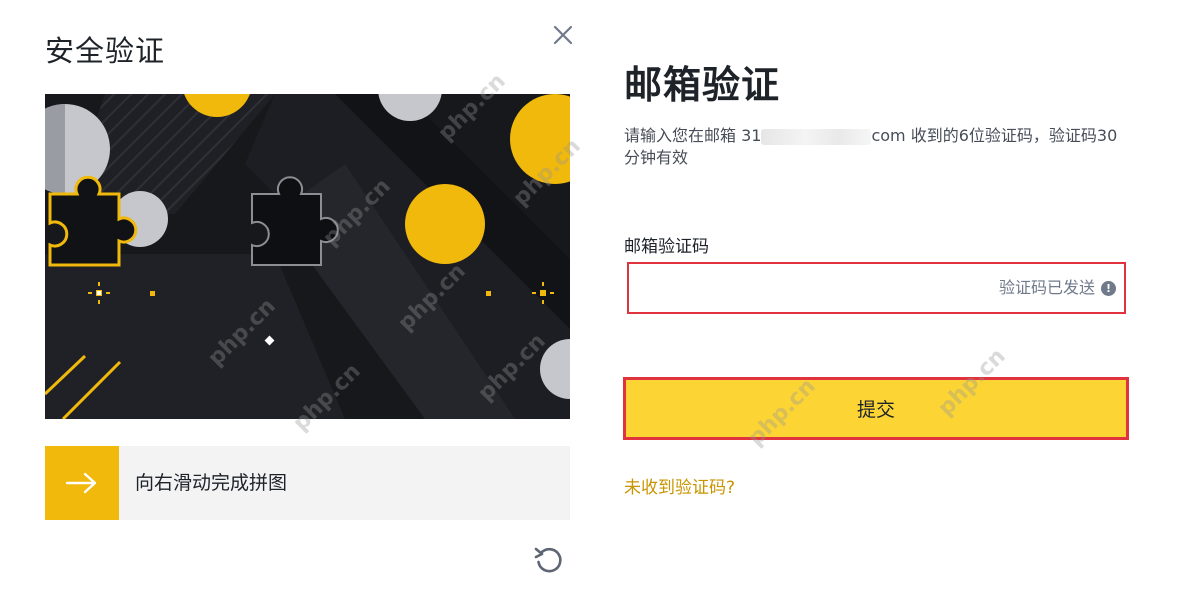 The width and height of the screenshot is (1200, 600). I want to click on email-code-input, so click(791, 289).